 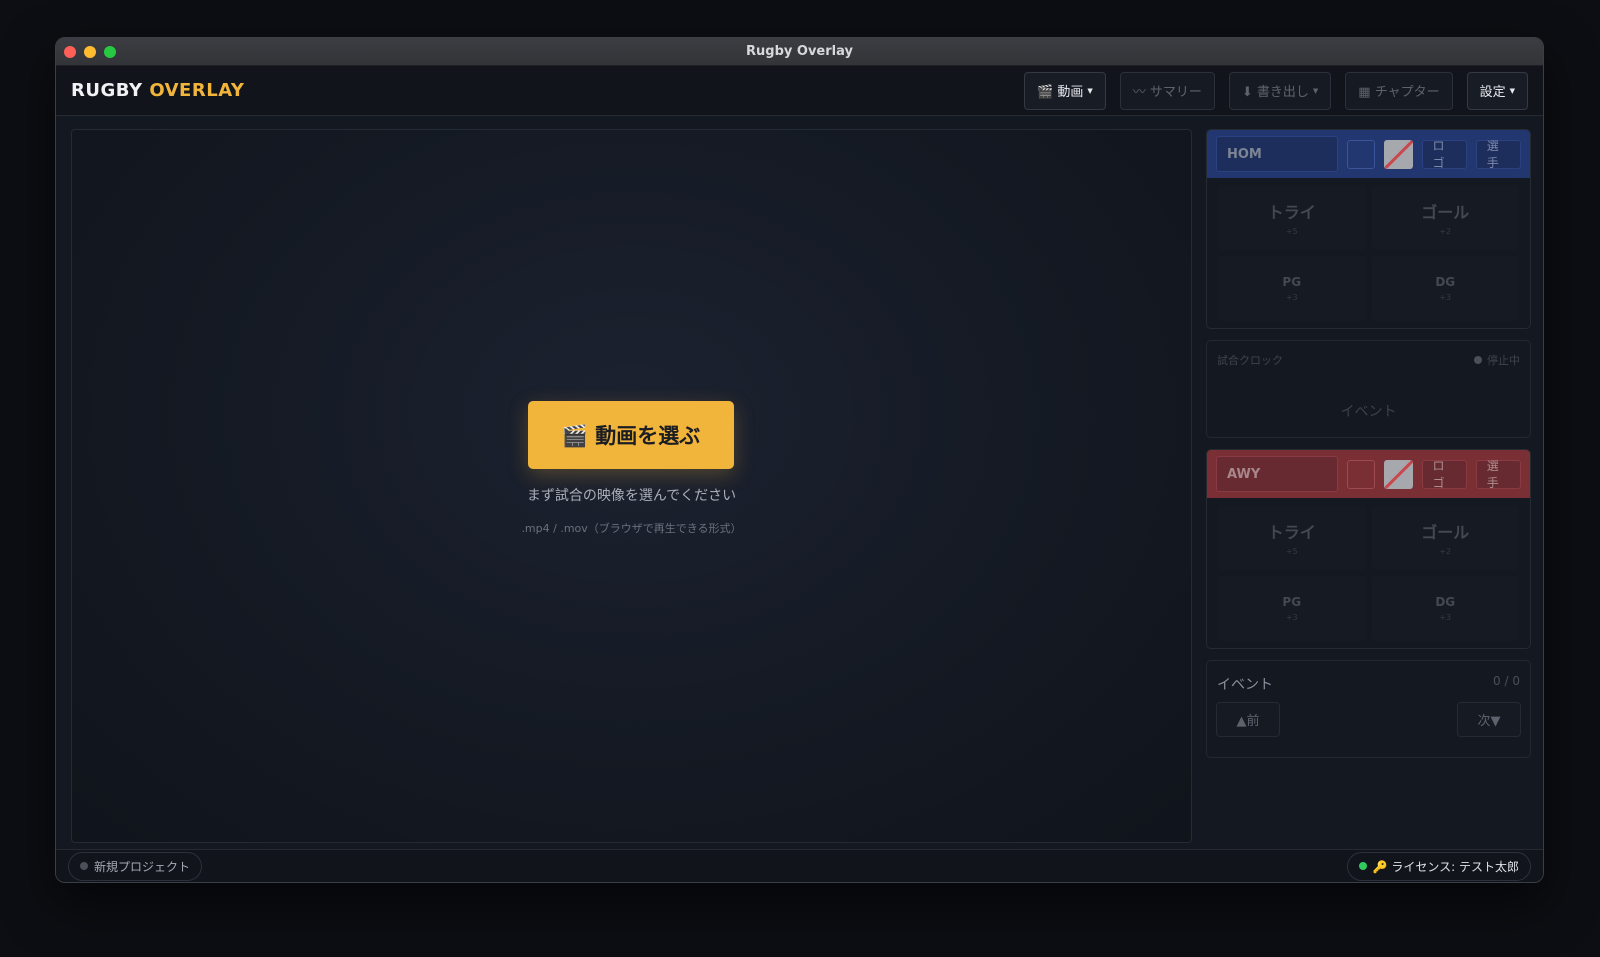 I want to click on video-menu-button: 🎬 動画 ▼, so click(x=1065, y=90).